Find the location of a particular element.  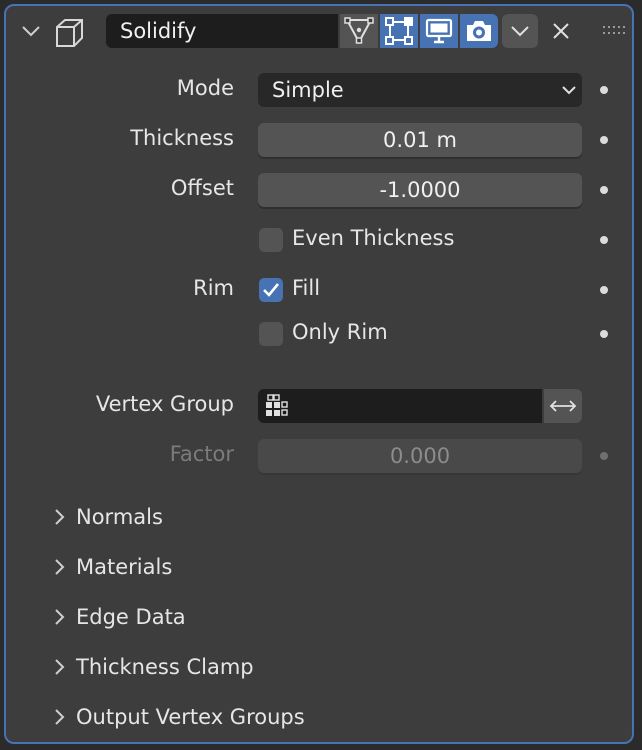

solidify-modifier-icon is located at coordinates (69, 33).